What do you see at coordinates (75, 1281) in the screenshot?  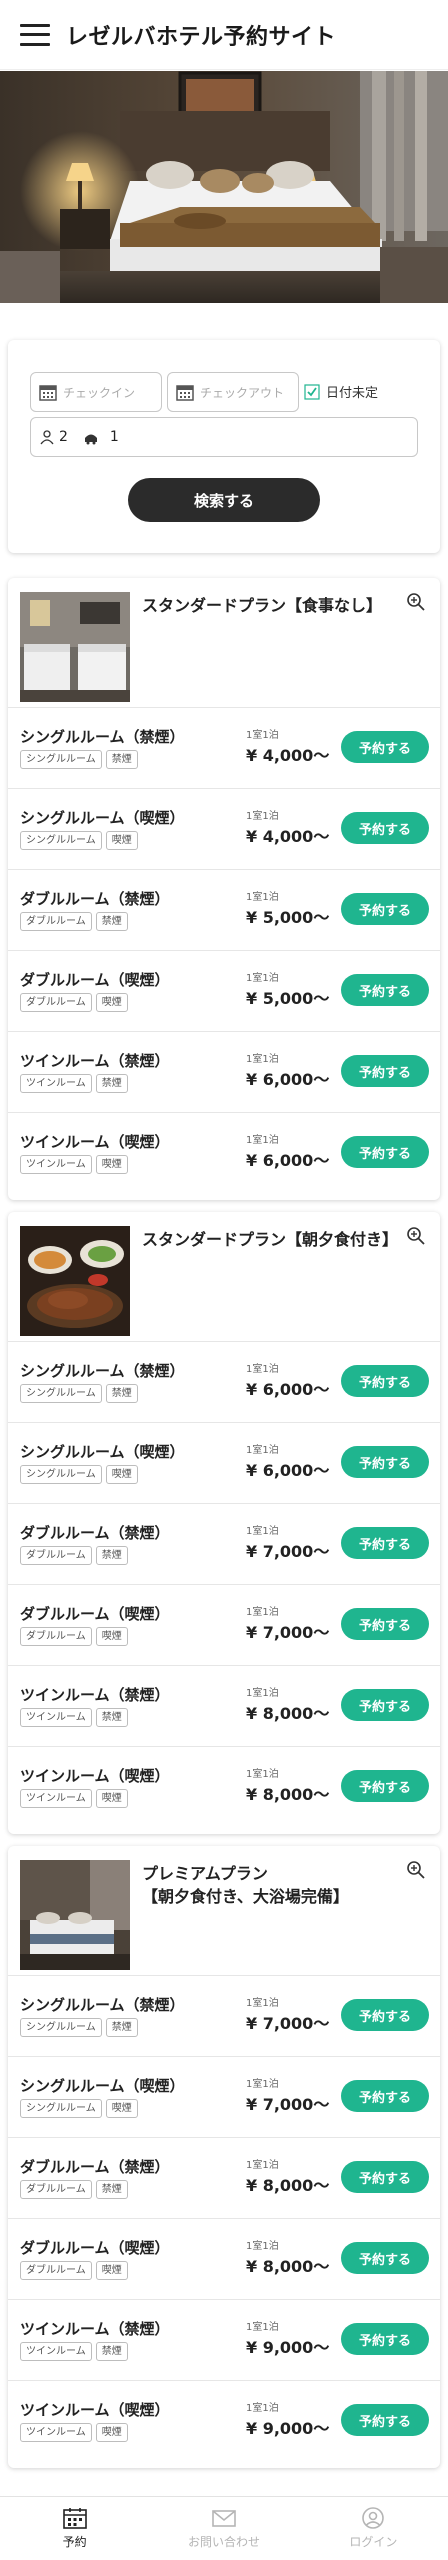 I see `plan-thumbnail-image` at bounding box center [75, 1281].